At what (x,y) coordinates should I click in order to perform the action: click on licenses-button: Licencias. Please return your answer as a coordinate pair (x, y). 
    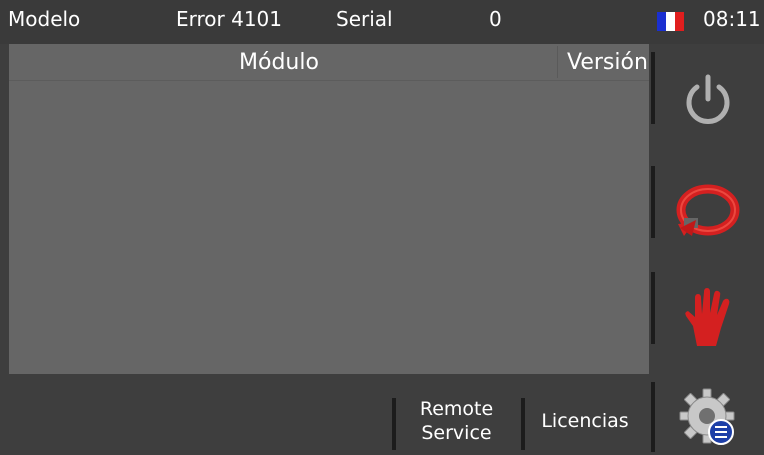
    Looking at the image, I should click on (585, 421).